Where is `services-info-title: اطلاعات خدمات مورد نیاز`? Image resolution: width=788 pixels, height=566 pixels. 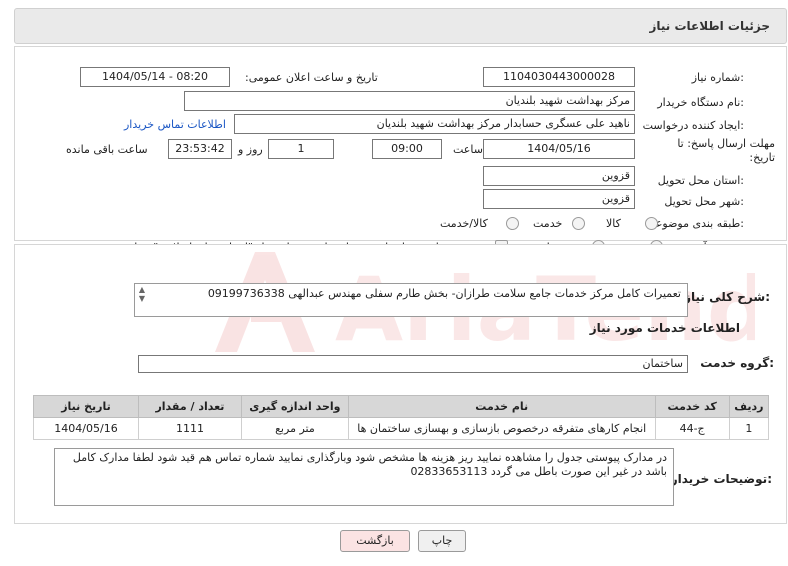
services-info-title: اطلاعات خدمات مورد نیاز is located at coordinates (664, 328).